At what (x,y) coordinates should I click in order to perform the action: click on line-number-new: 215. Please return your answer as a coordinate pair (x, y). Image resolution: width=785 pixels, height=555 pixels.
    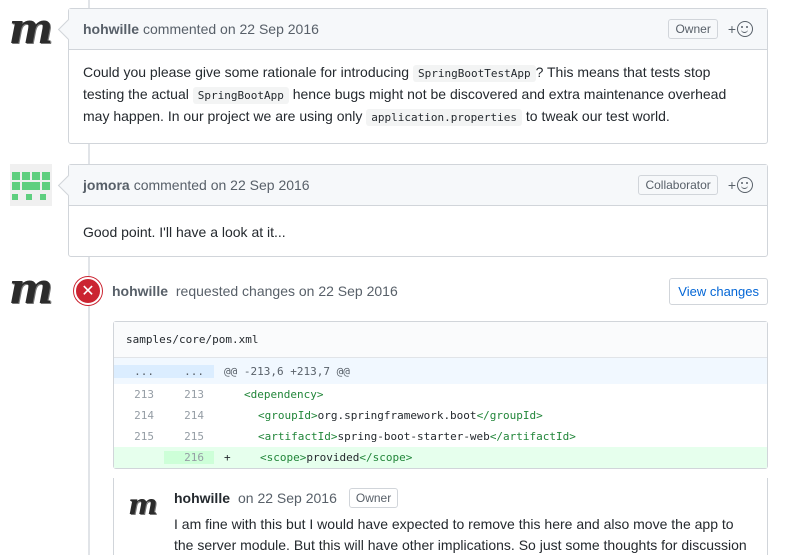
    Looking at the image, I should click on (189, 436).